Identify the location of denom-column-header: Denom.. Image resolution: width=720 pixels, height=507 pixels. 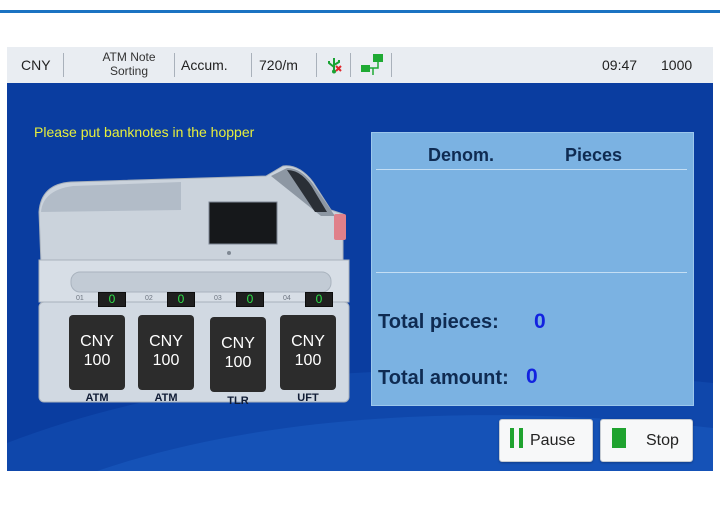
(461, 155).